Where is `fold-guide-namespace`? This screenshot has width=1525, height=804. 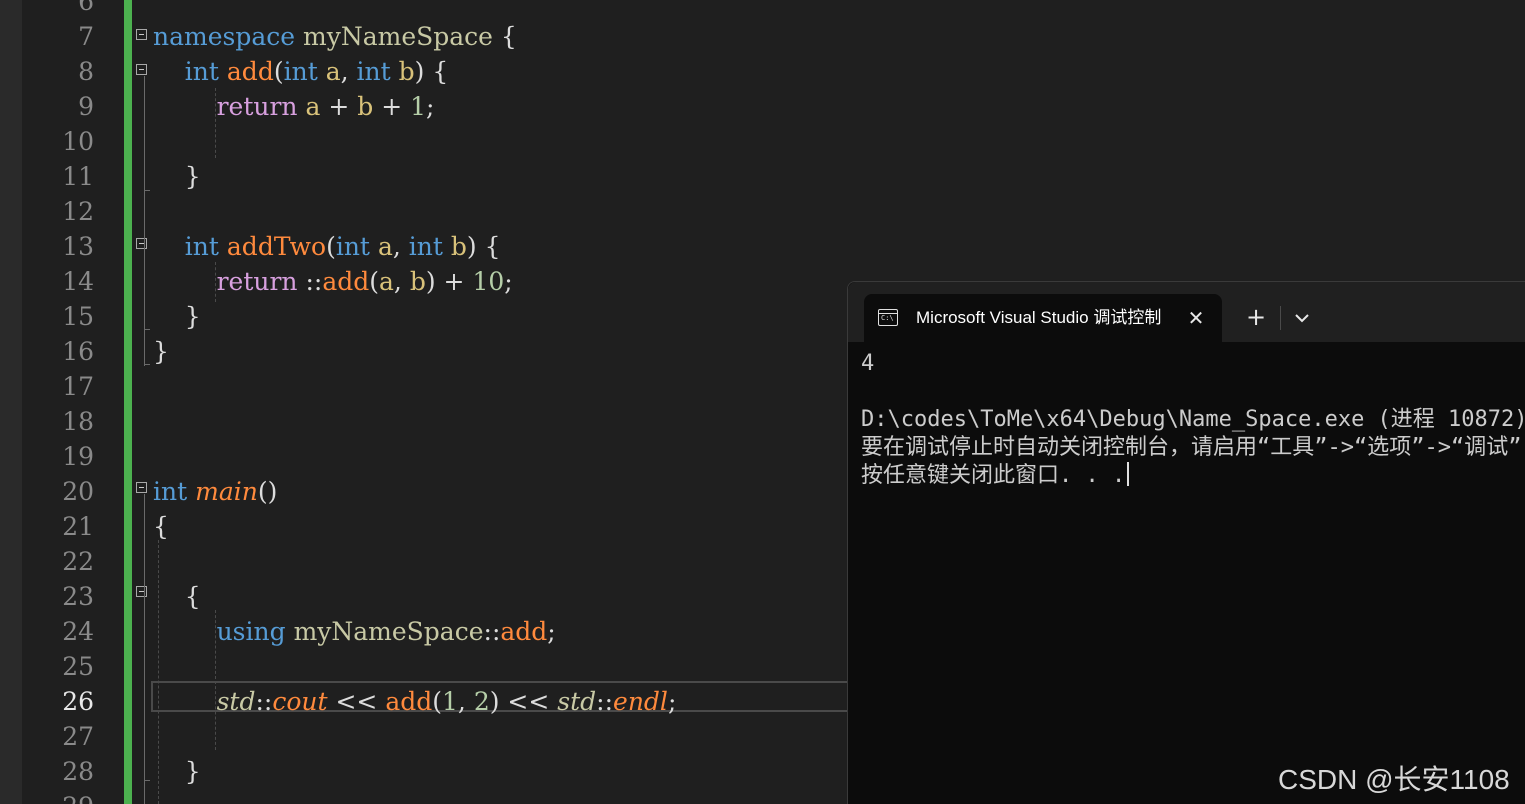
fold-guide-namespace is located at coordinates (144, 221).